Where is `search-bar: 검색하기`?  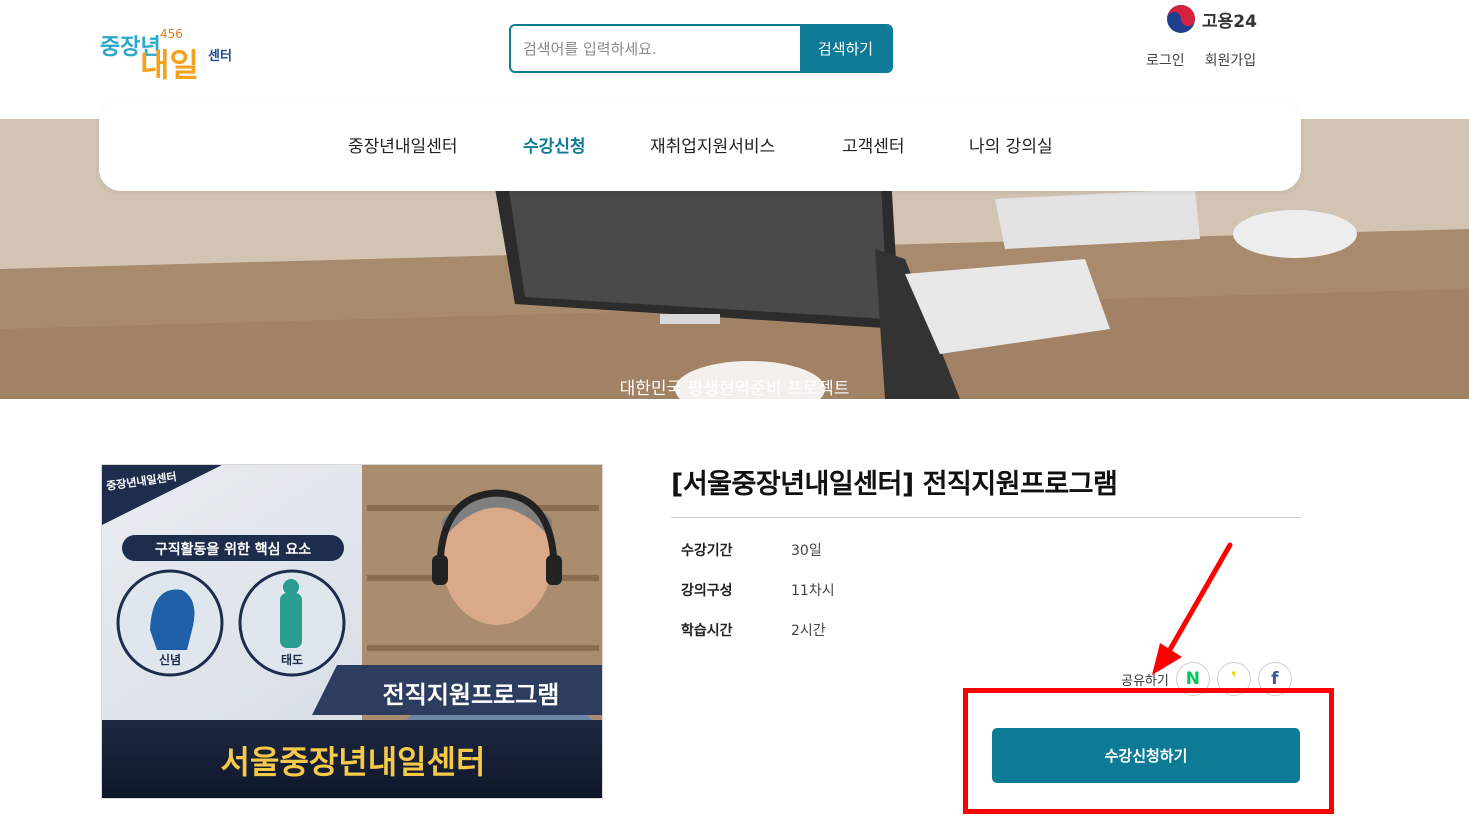 search-bar: 검색하기 is located at coordinates (701, 48).